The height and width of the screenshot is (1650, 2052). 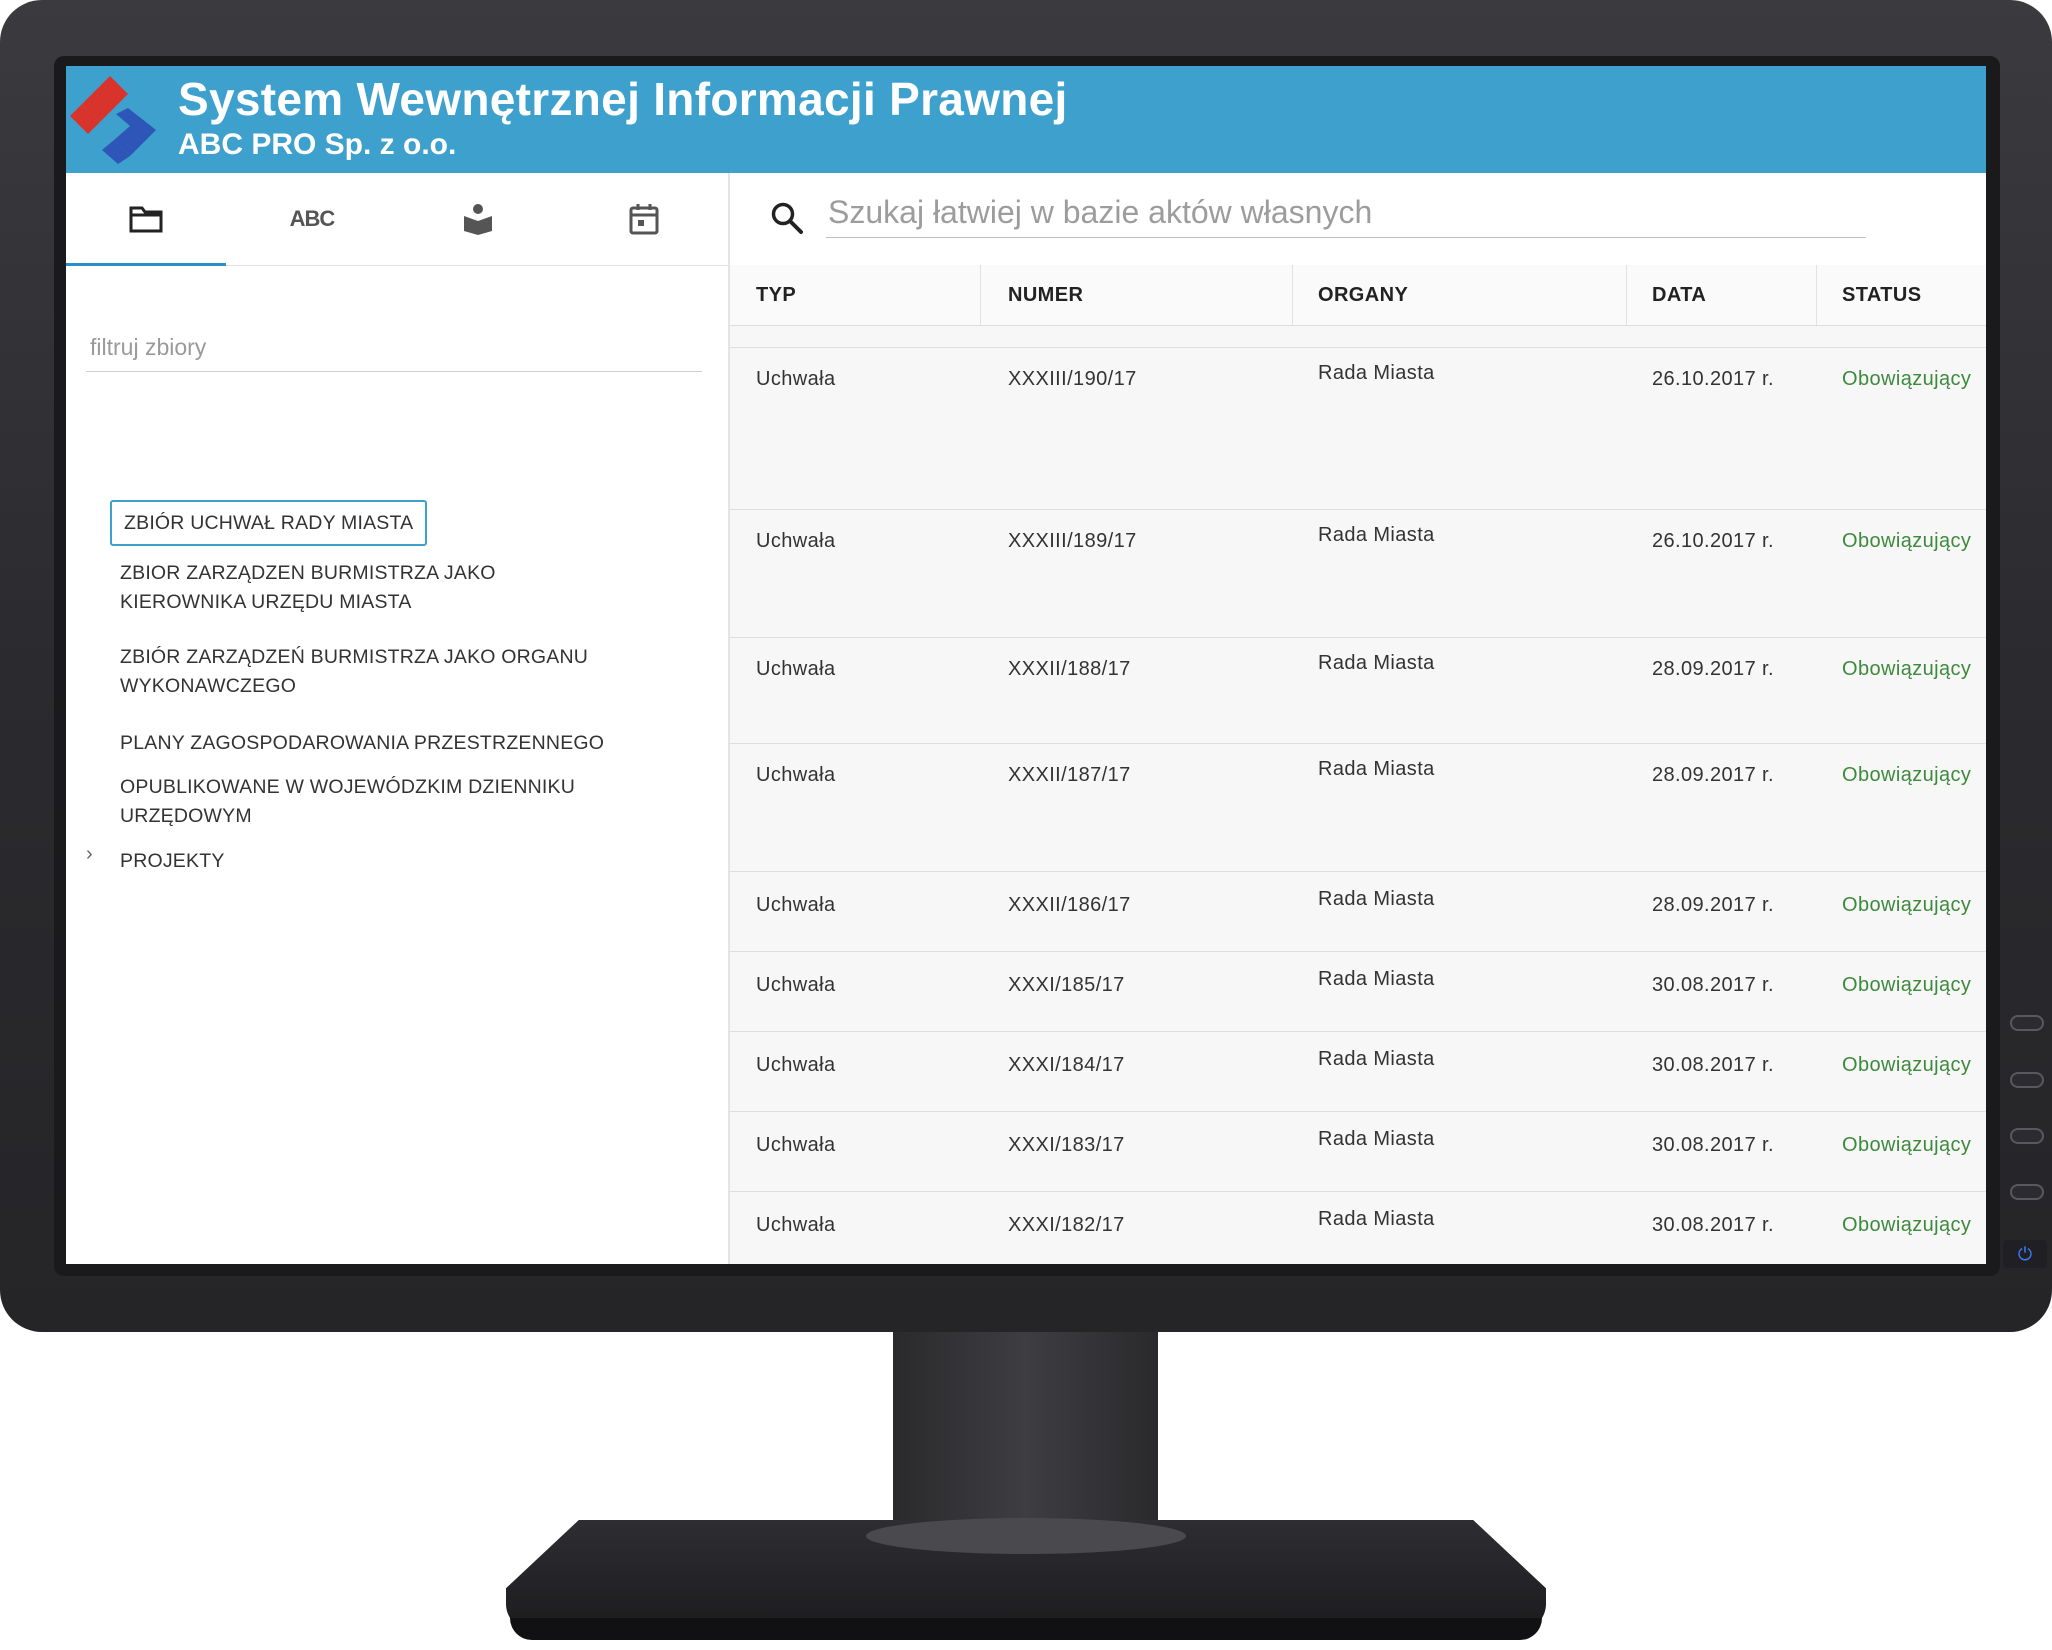 I want to click on filter-field, so click(x=398, y=349).